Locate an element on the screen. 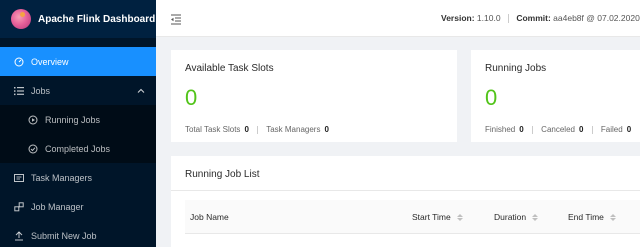  total-slots-label: Total Task Slots is located at coordinates (213, 129).